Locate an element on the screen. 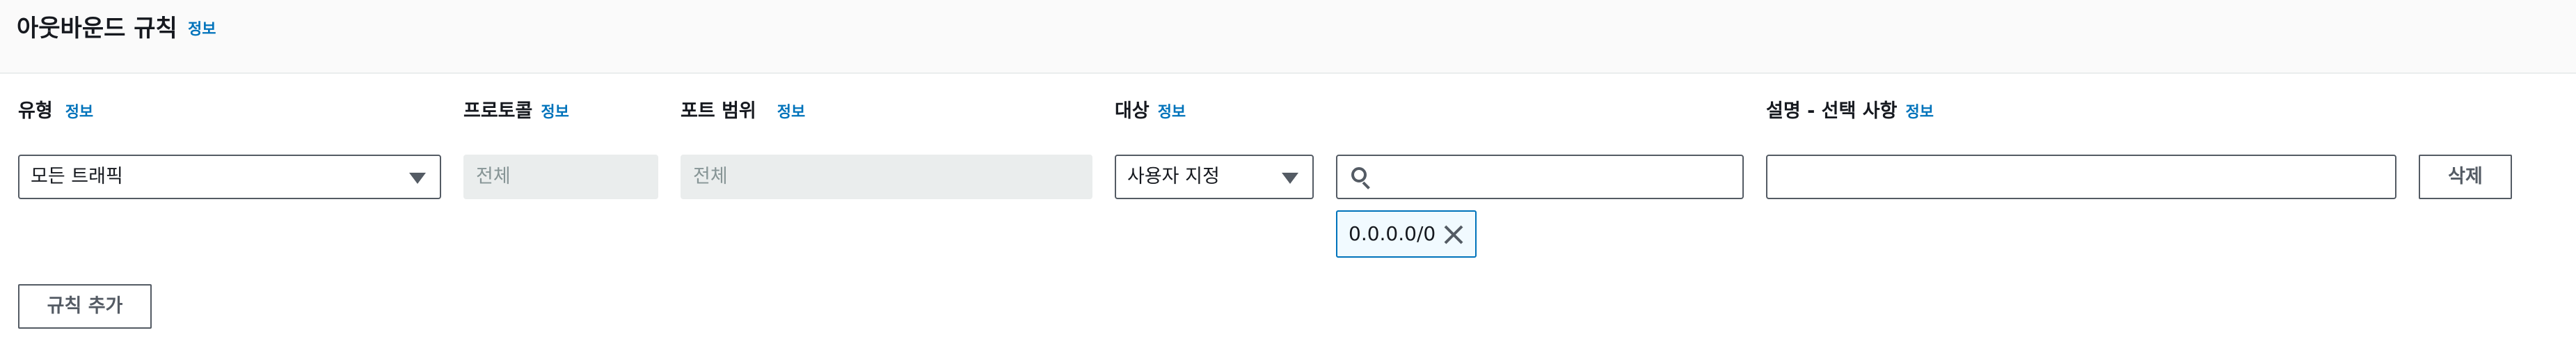 This screenshot has height=351, width=2576. description-column-label: 설명 - 선택 사항 정보 is located at coordinates (1850, 112).